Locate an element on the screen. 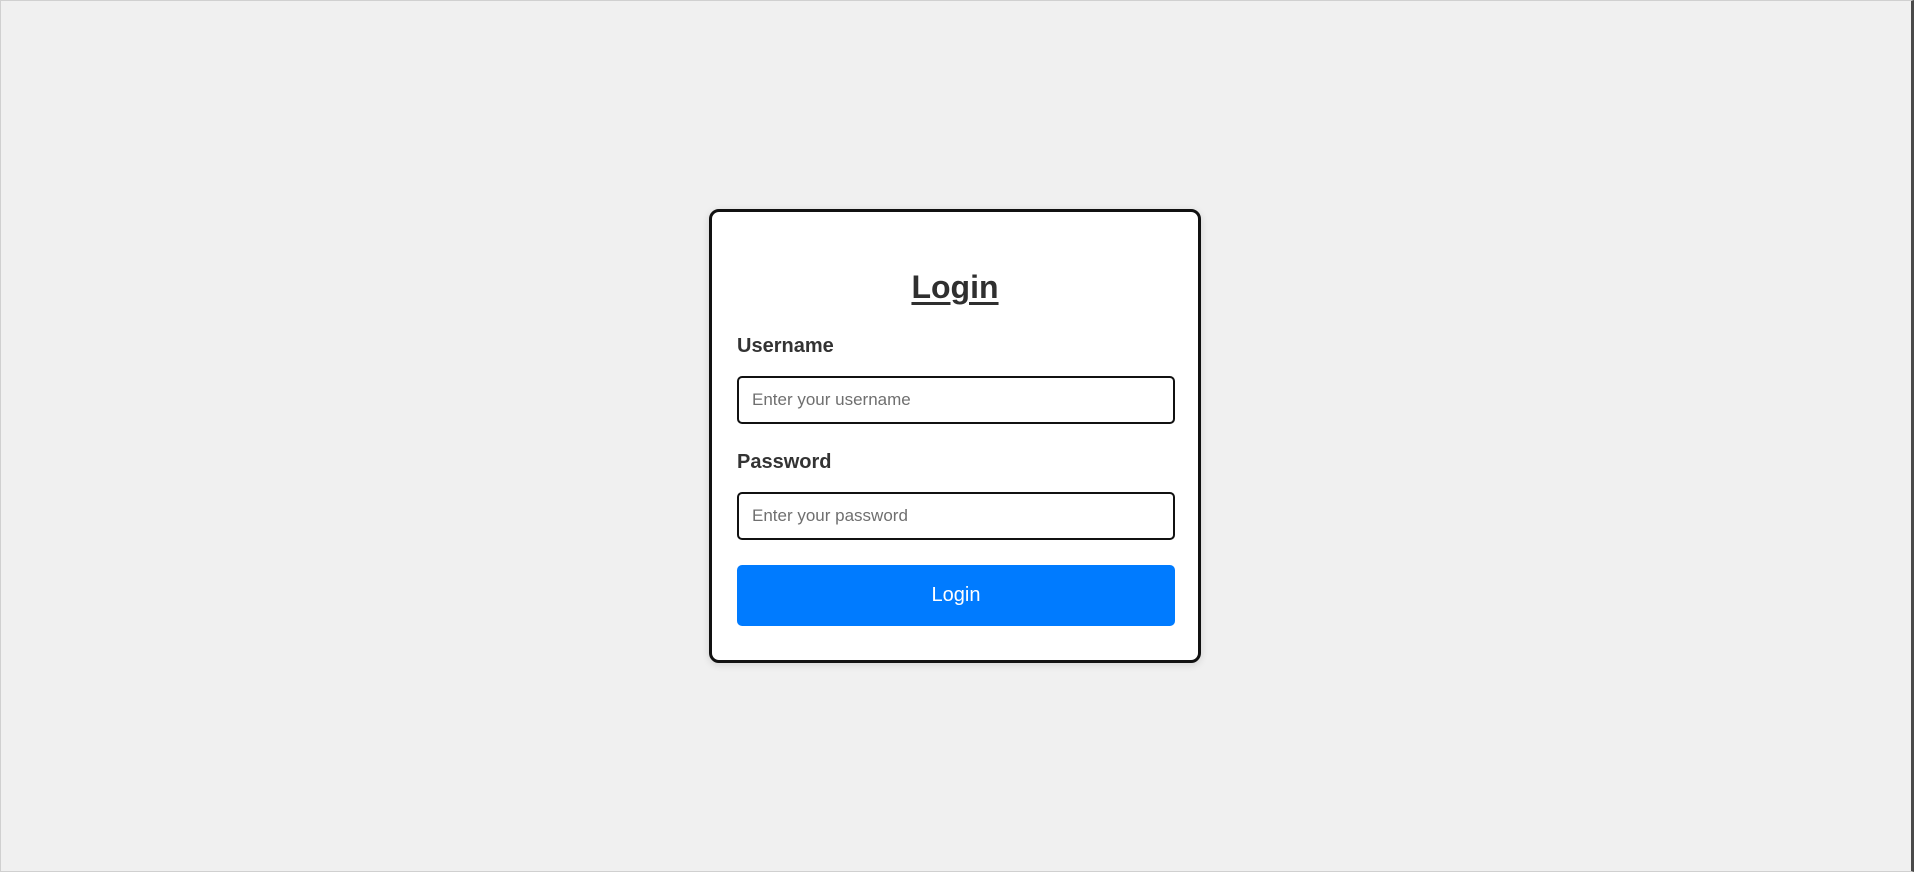 The image size is (1914, 872). login-card: Login Username Password Login is located at coordinates (955, 436).